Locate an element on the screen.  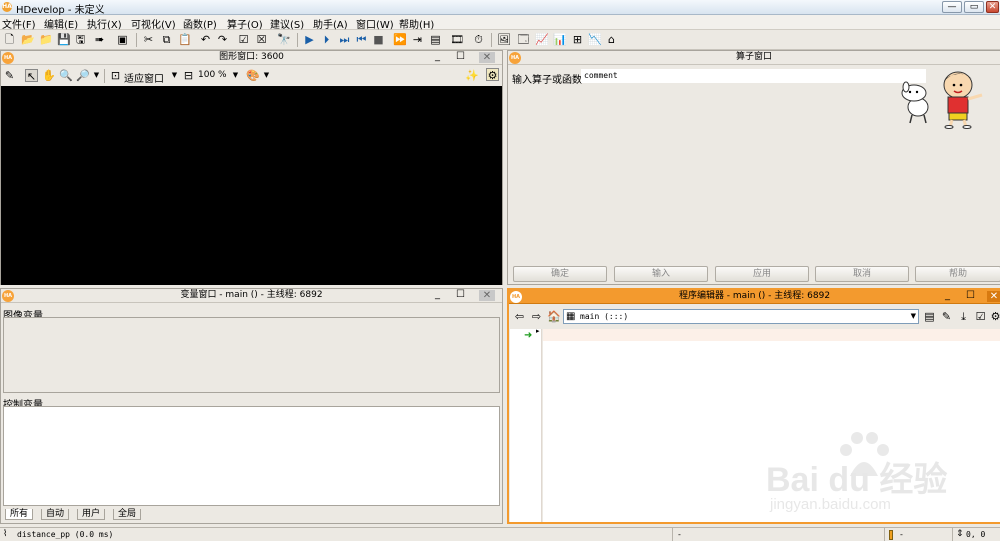
enter-button: 输入 is located at coordinates (661, 274).